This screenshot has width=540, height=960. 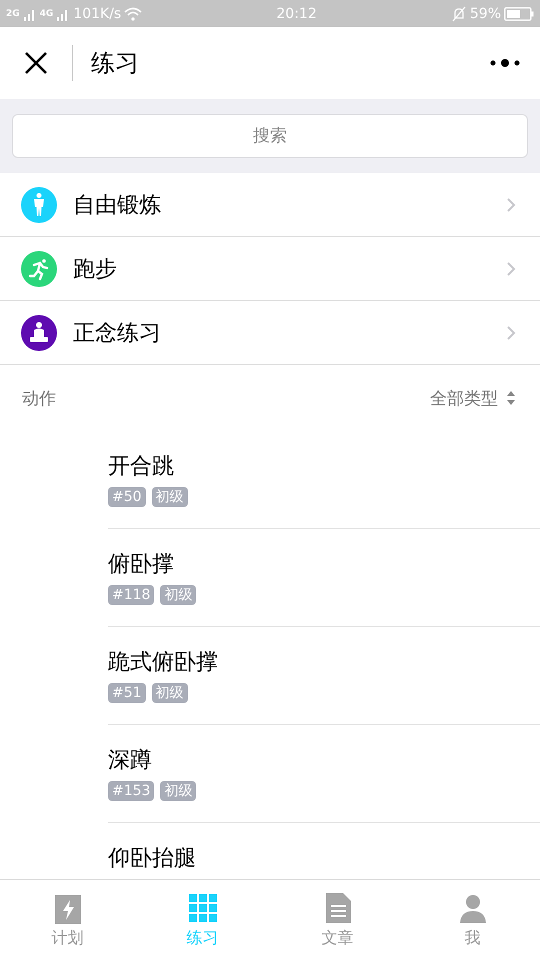 I want to click on muted-bell-icon, so click(x=458, y=14).